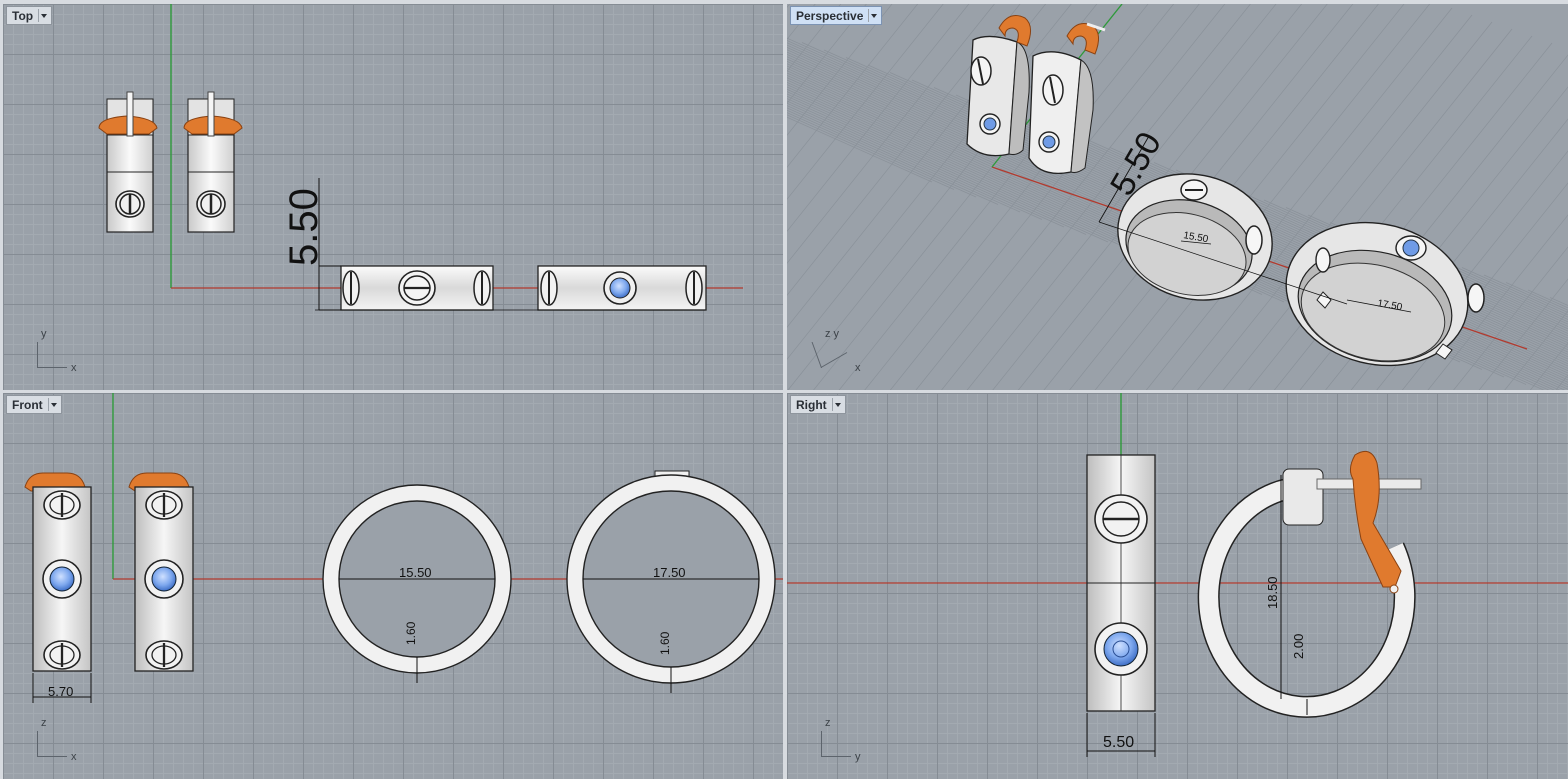  Describe the element at coordinates (671, 581) in the screenshot. I see `ring-front-large: 17.50 1.60` at that location.